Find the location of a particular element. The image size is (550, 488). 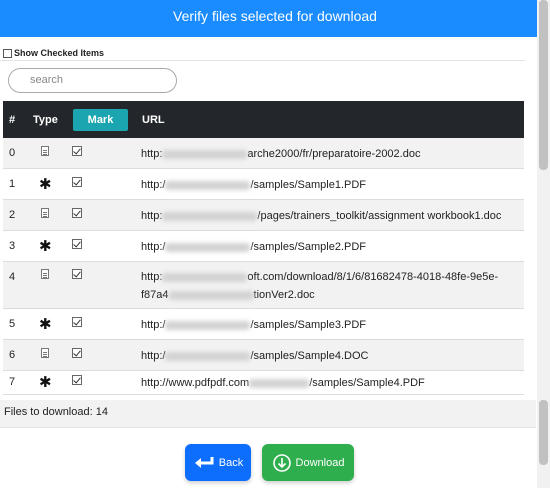

back-button: Back is located at coordinates (218, 462).